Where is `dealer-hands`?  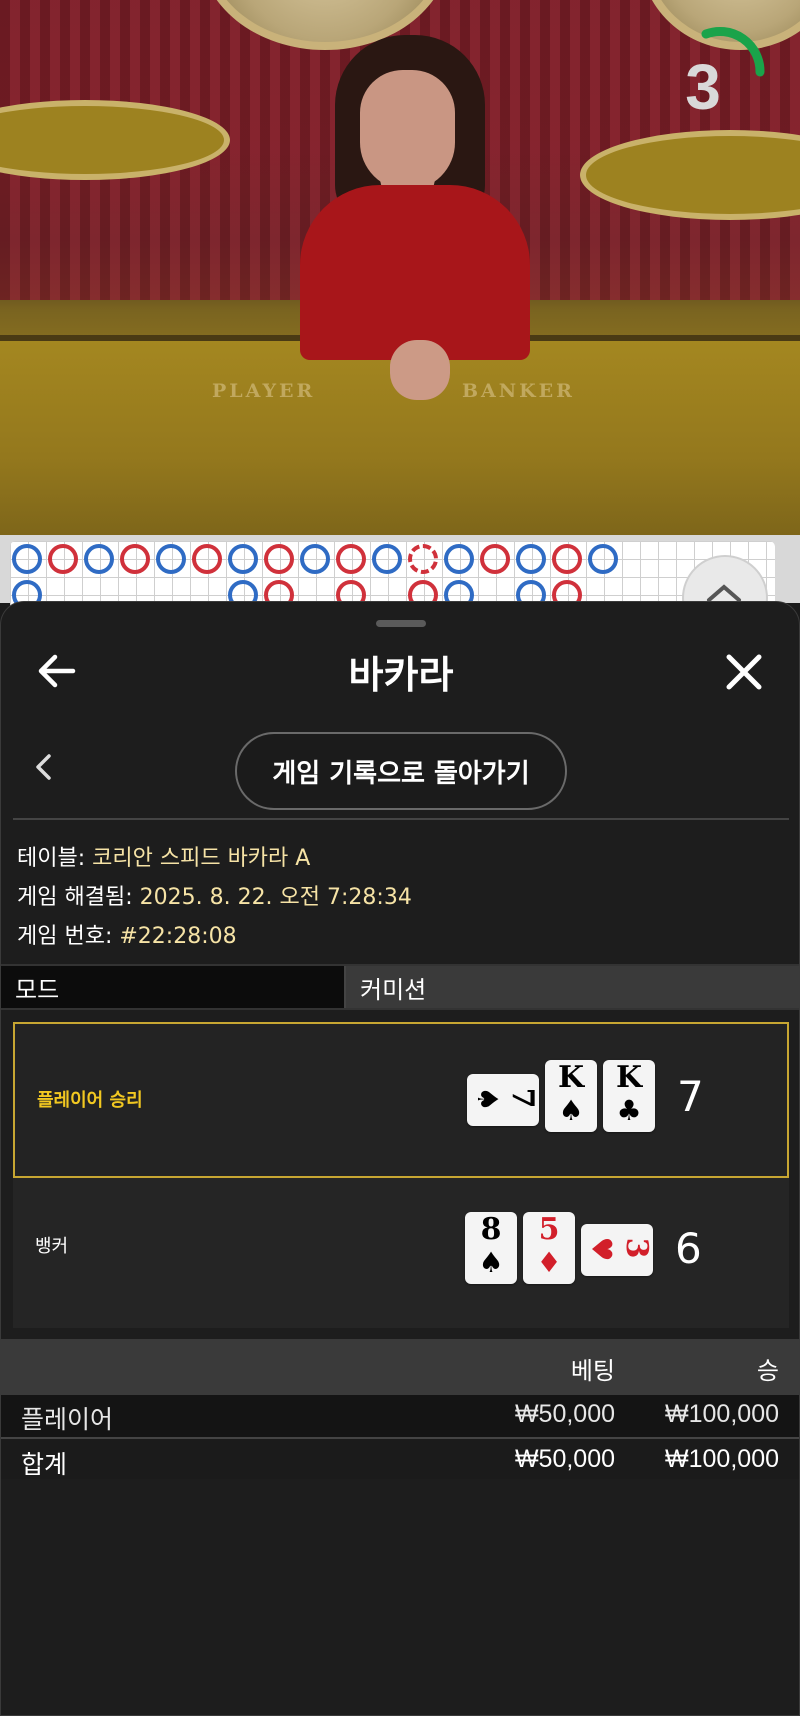
dealer-hands is located at coordinates (420, 370).